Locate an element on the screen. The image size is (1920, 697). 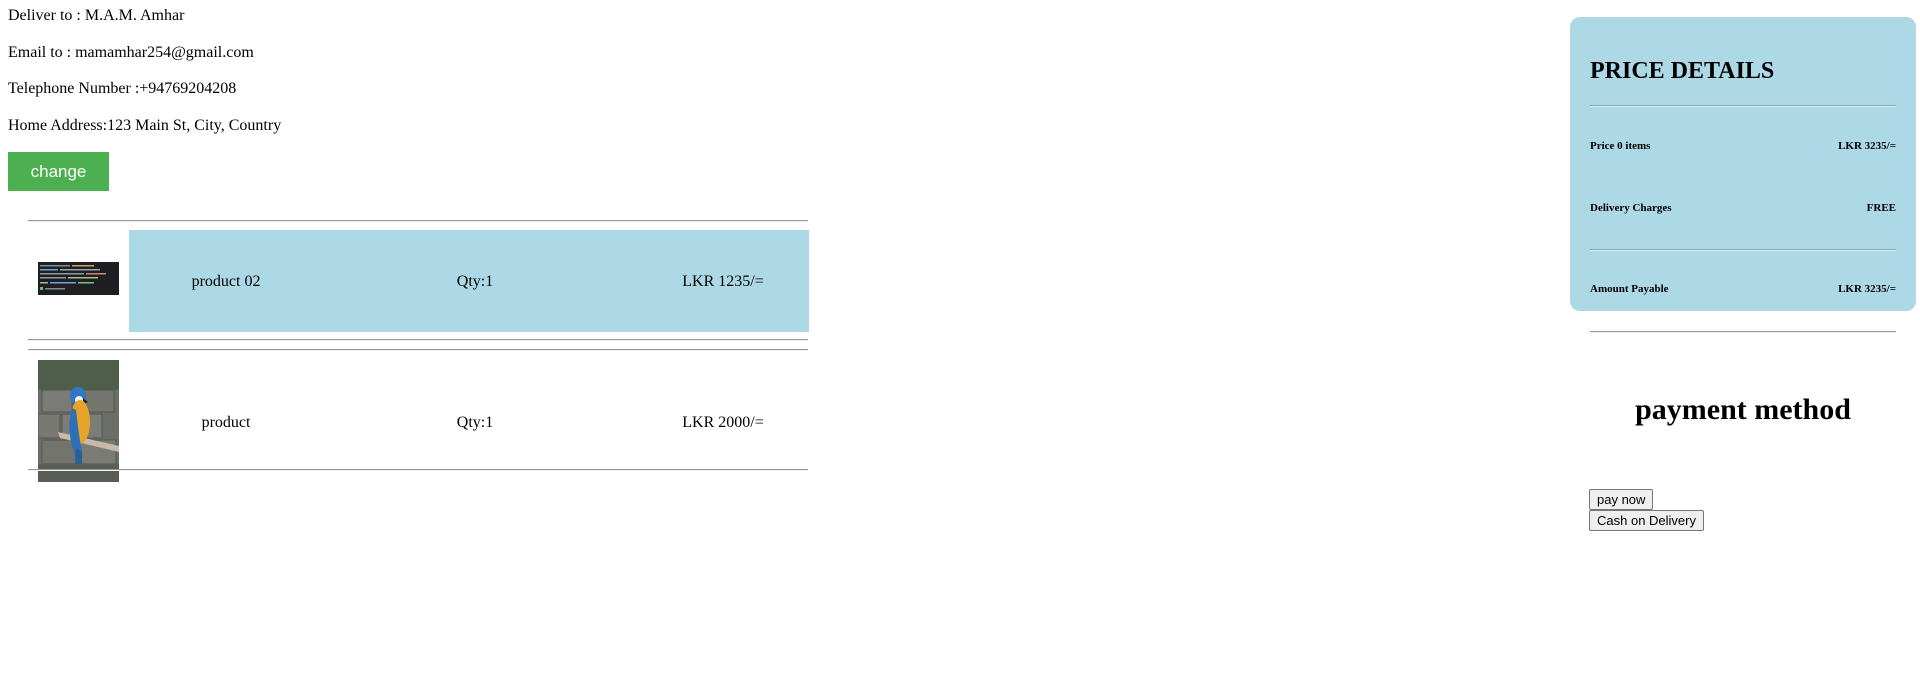
pay-now-button: pay now is located at coordinates (1621, 499).